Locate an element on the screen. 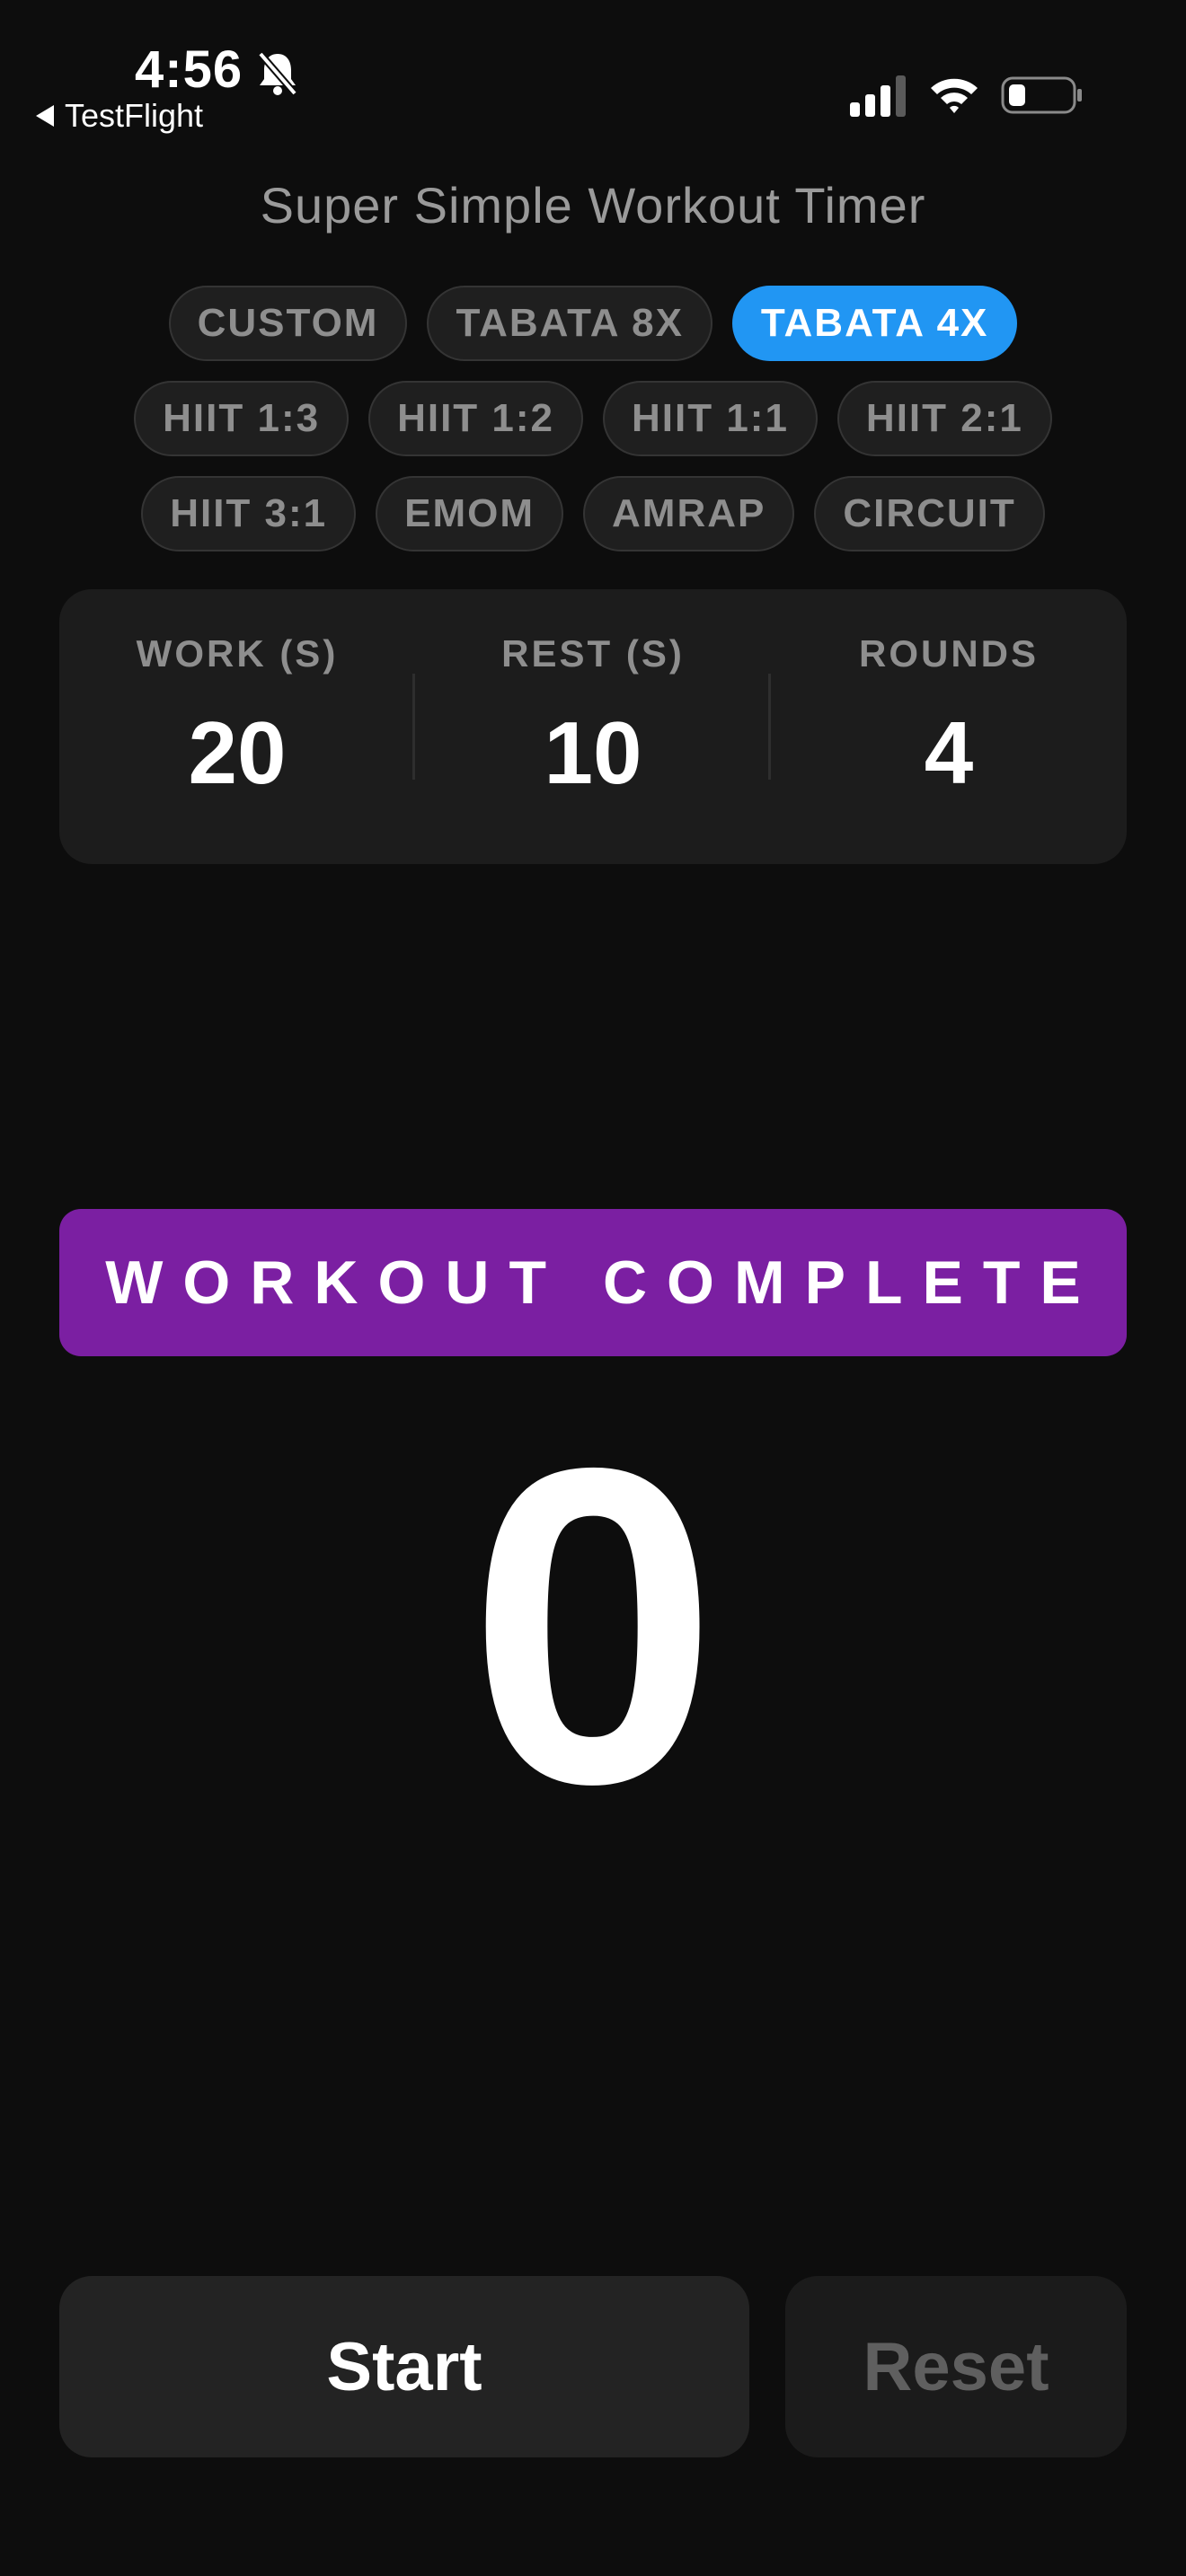  preset-hiit-1-2: HIIT 1:2 is located at coordinates (475, 418).